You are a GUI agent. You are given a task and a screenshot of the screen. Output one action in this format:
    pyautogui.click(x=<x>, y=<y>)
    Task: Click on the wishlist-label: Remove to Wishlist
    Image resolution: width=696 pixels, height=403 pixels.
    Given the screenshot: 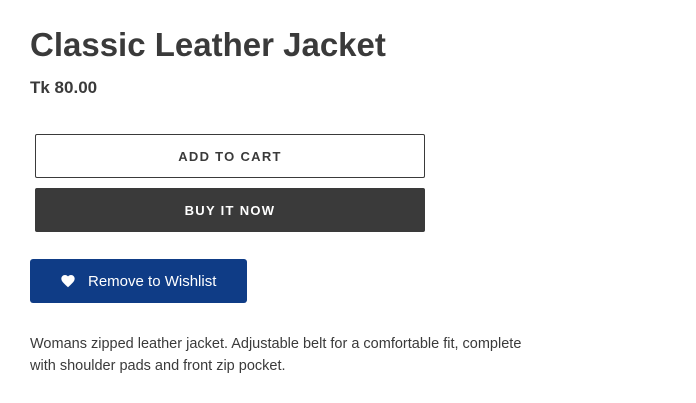 What is the action you would take?
    pyautogui.click(x=152, y=281)
    